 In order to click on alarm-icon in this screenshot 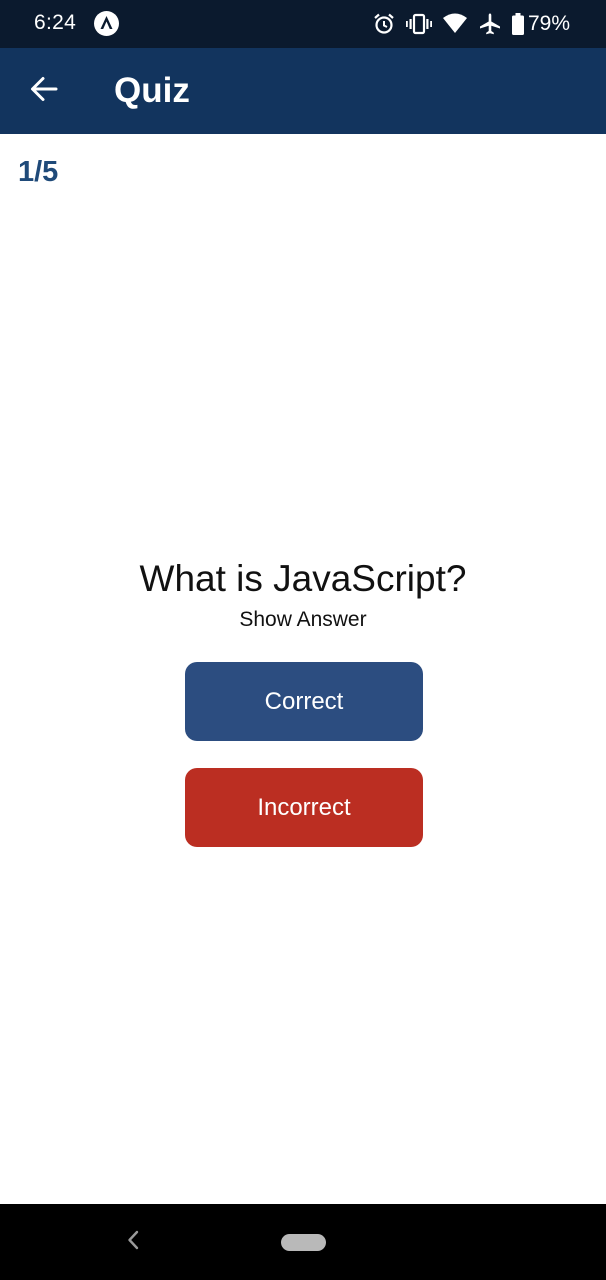, I will do `click(384, 24)`.